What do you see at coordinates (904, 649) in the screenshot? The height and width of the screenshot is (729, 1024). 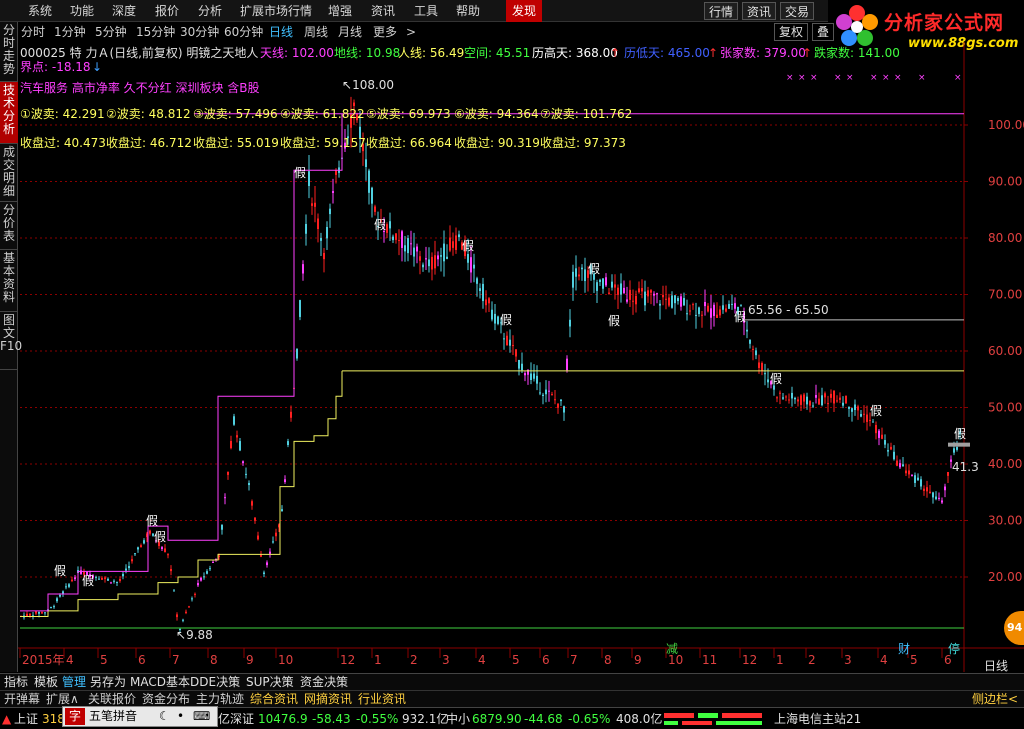 I see `event-marker-finance: 财` at bounding box center [904, 649].